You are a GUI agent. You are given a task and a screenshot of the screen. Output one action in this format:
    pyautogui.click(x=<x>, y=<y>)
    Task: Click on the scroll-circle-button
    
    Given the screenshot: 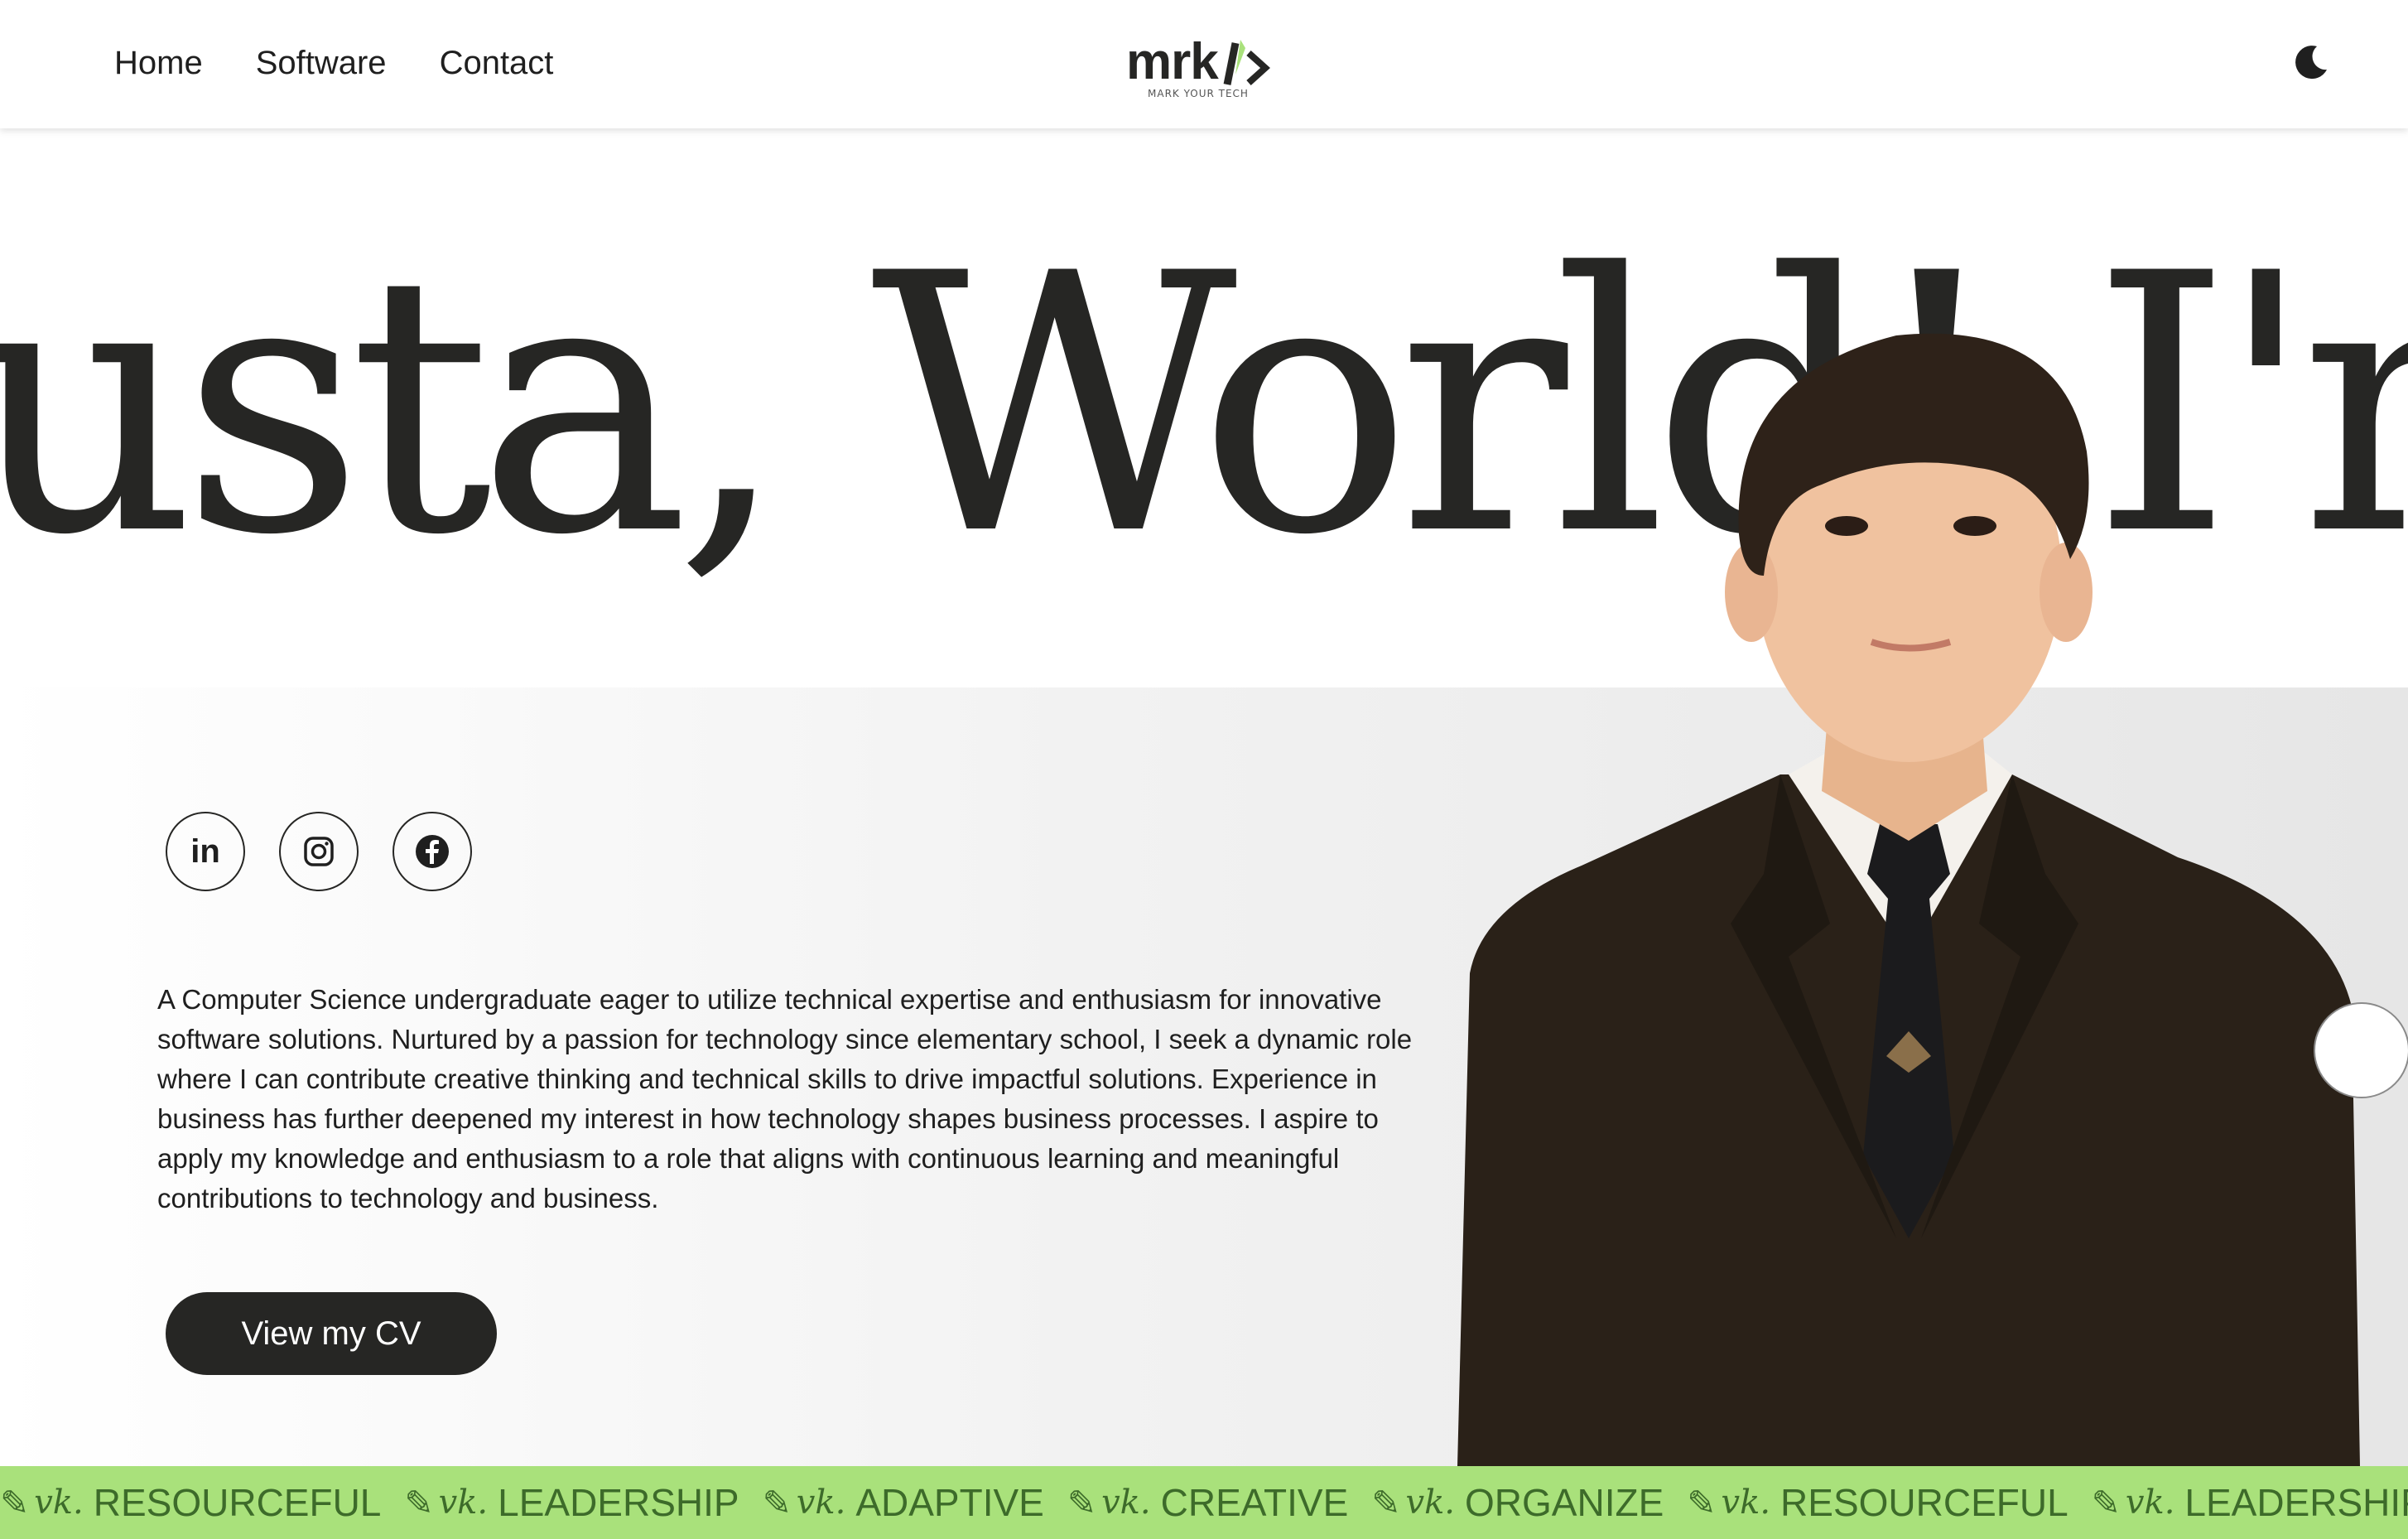 What is the action you would take?
    pyautogui.click(x=2361, y=1050)
    